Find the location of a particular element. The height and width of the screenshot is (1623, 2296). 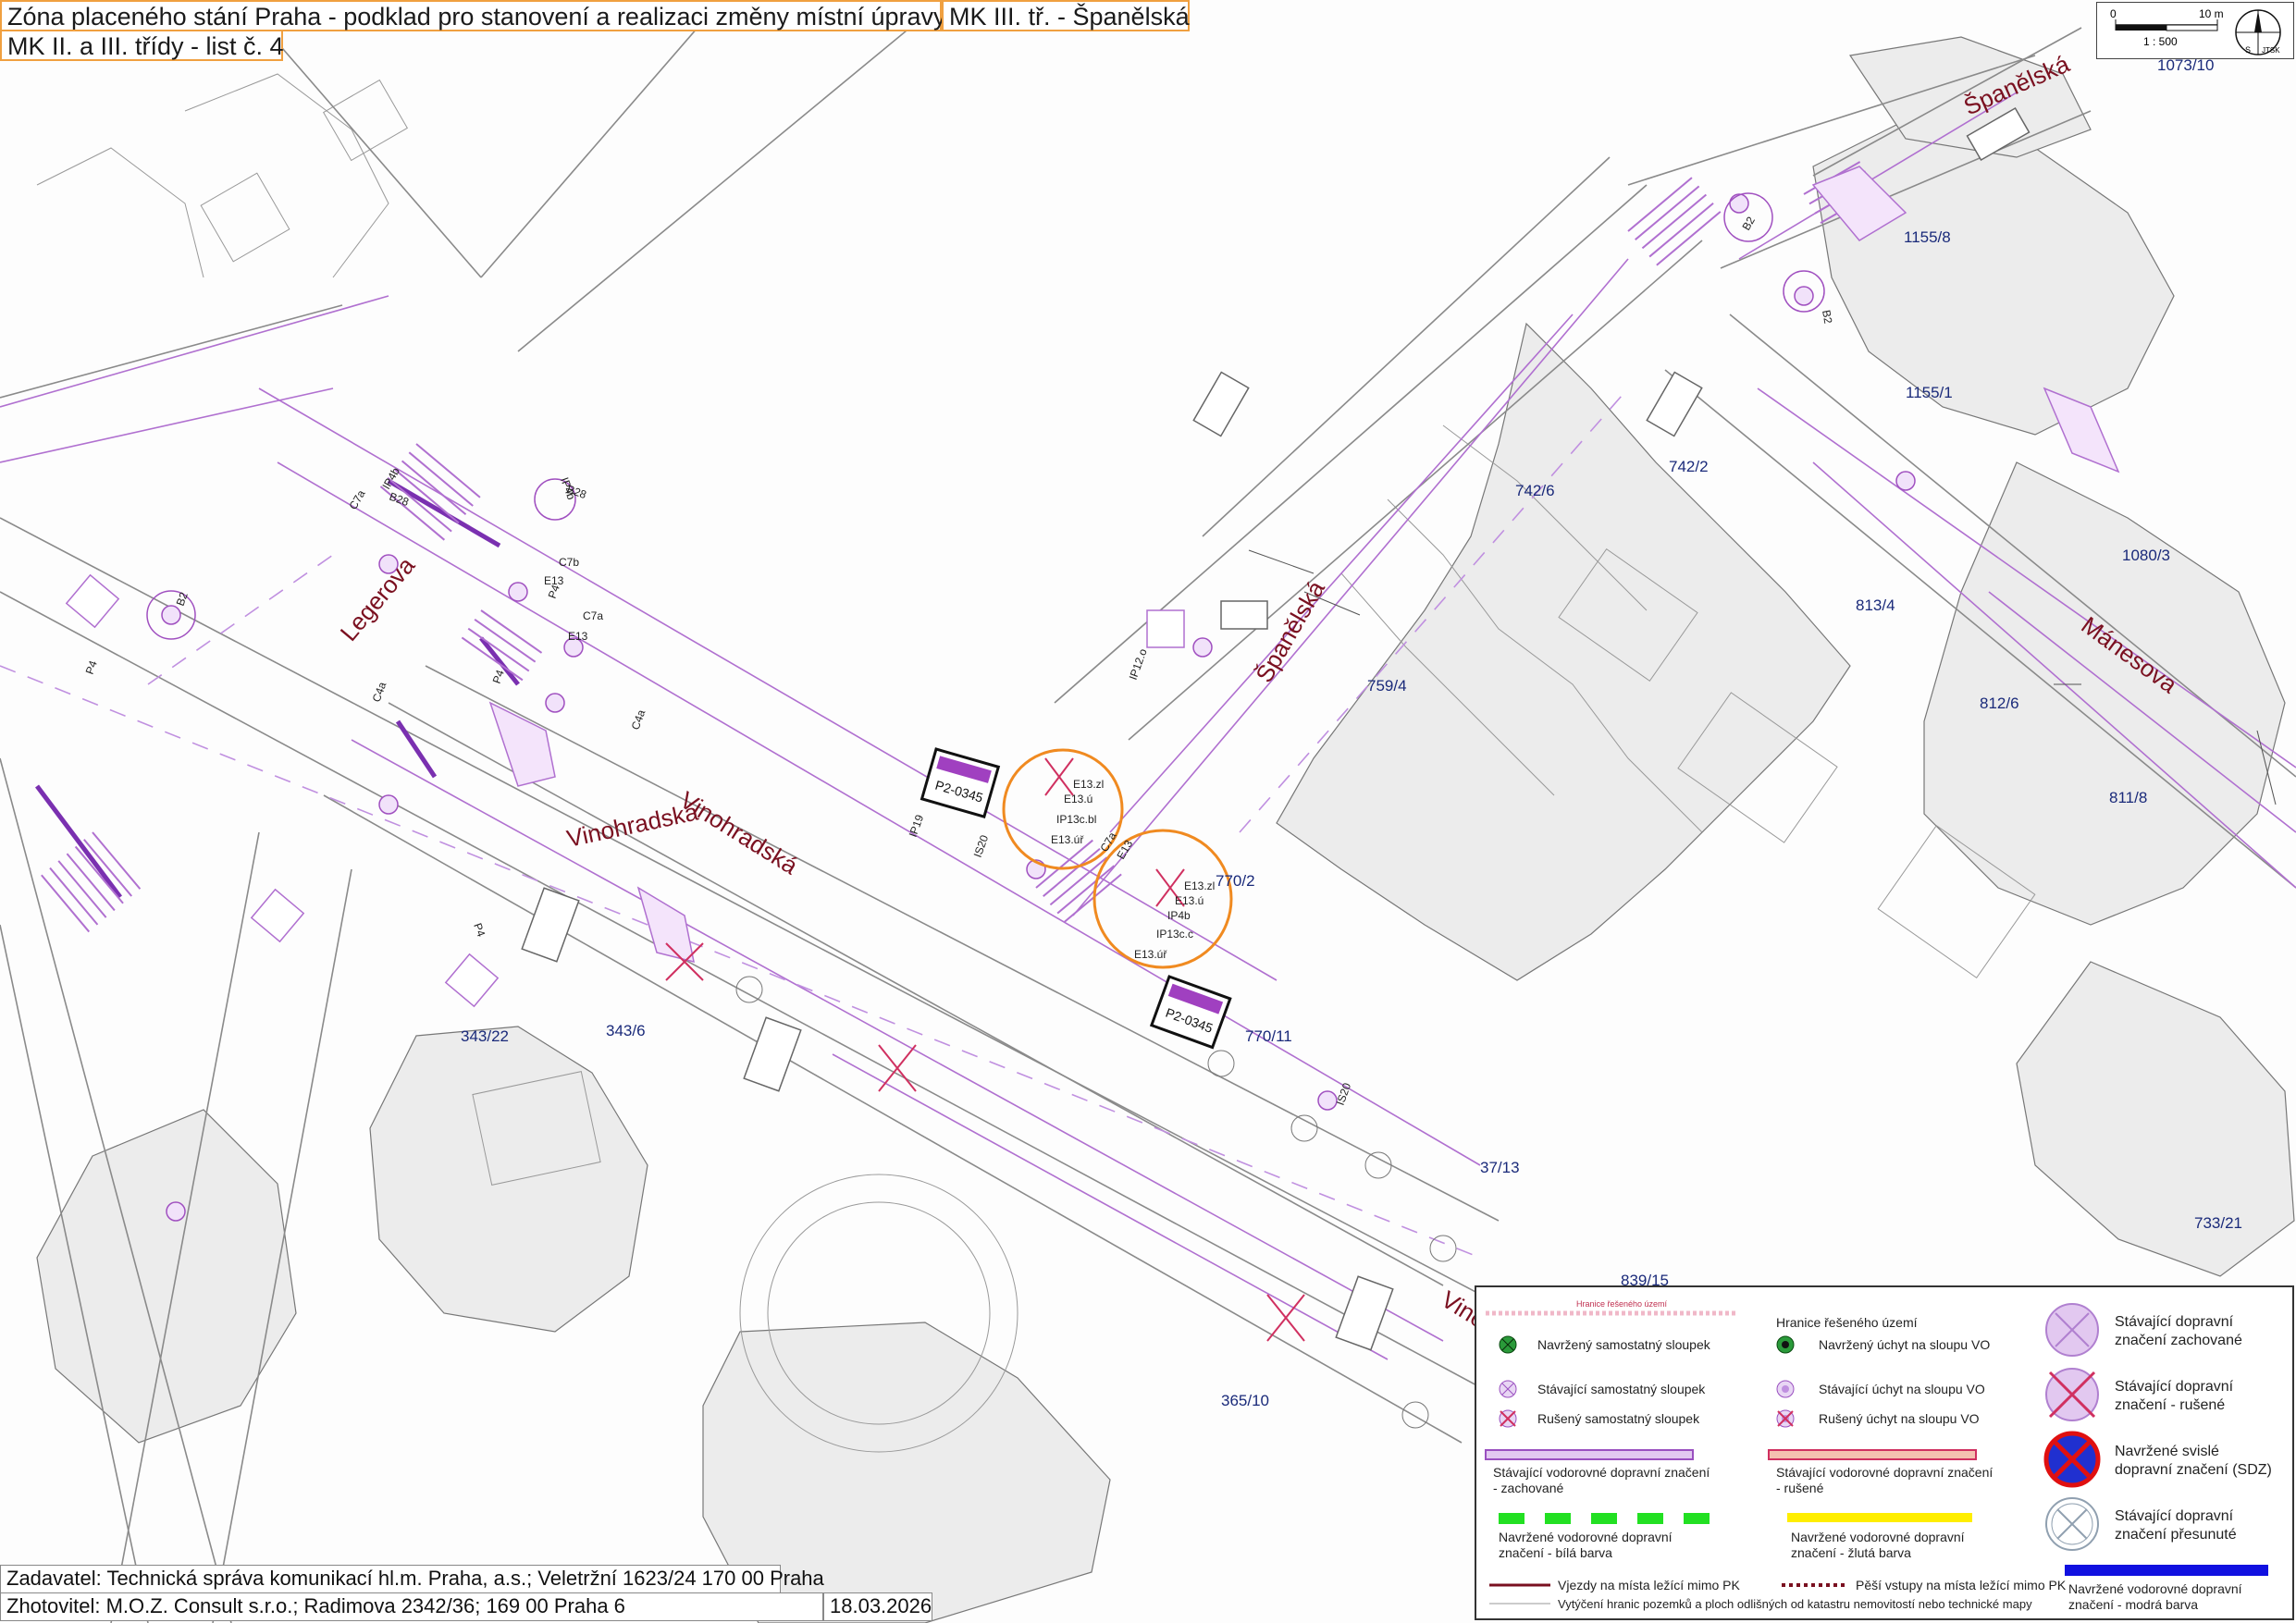

sign-ip4b-1: IP4b is located at coordinates (1179, 915).